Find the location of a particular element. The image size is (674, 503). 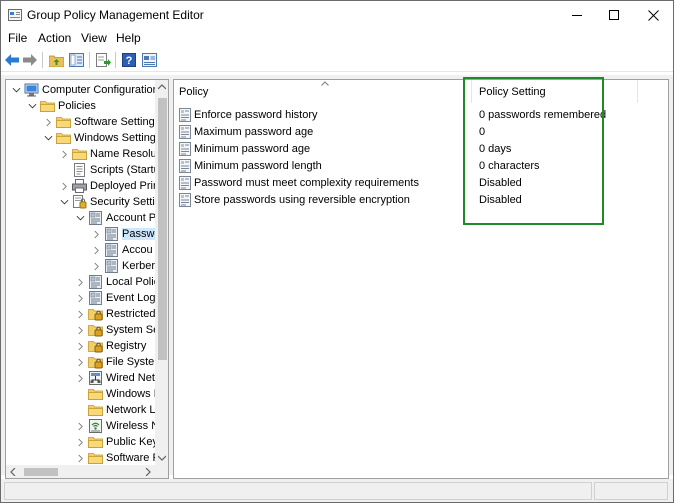

tree-item: Deployed Prin is located at coordinates (109, 186).